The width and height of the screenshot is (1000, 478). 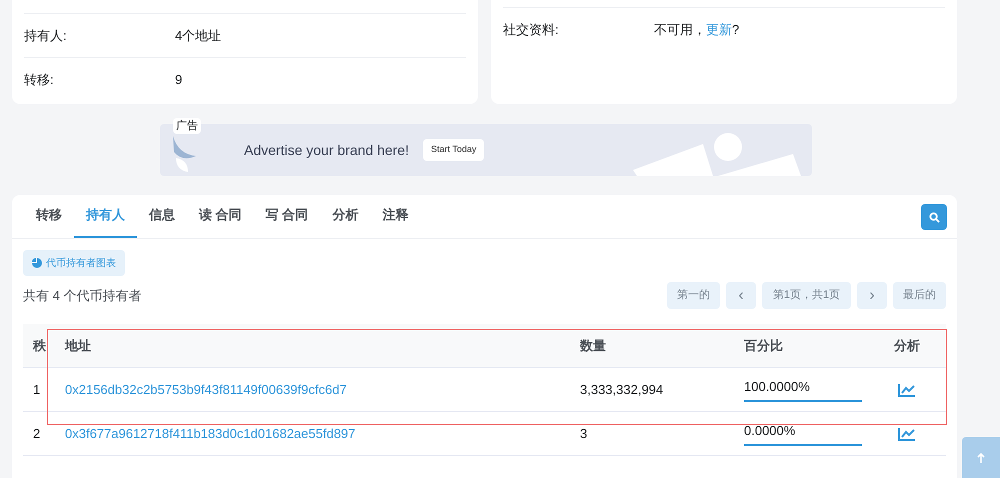 I want to click on tab: 转移, so click(x=49, y=216).